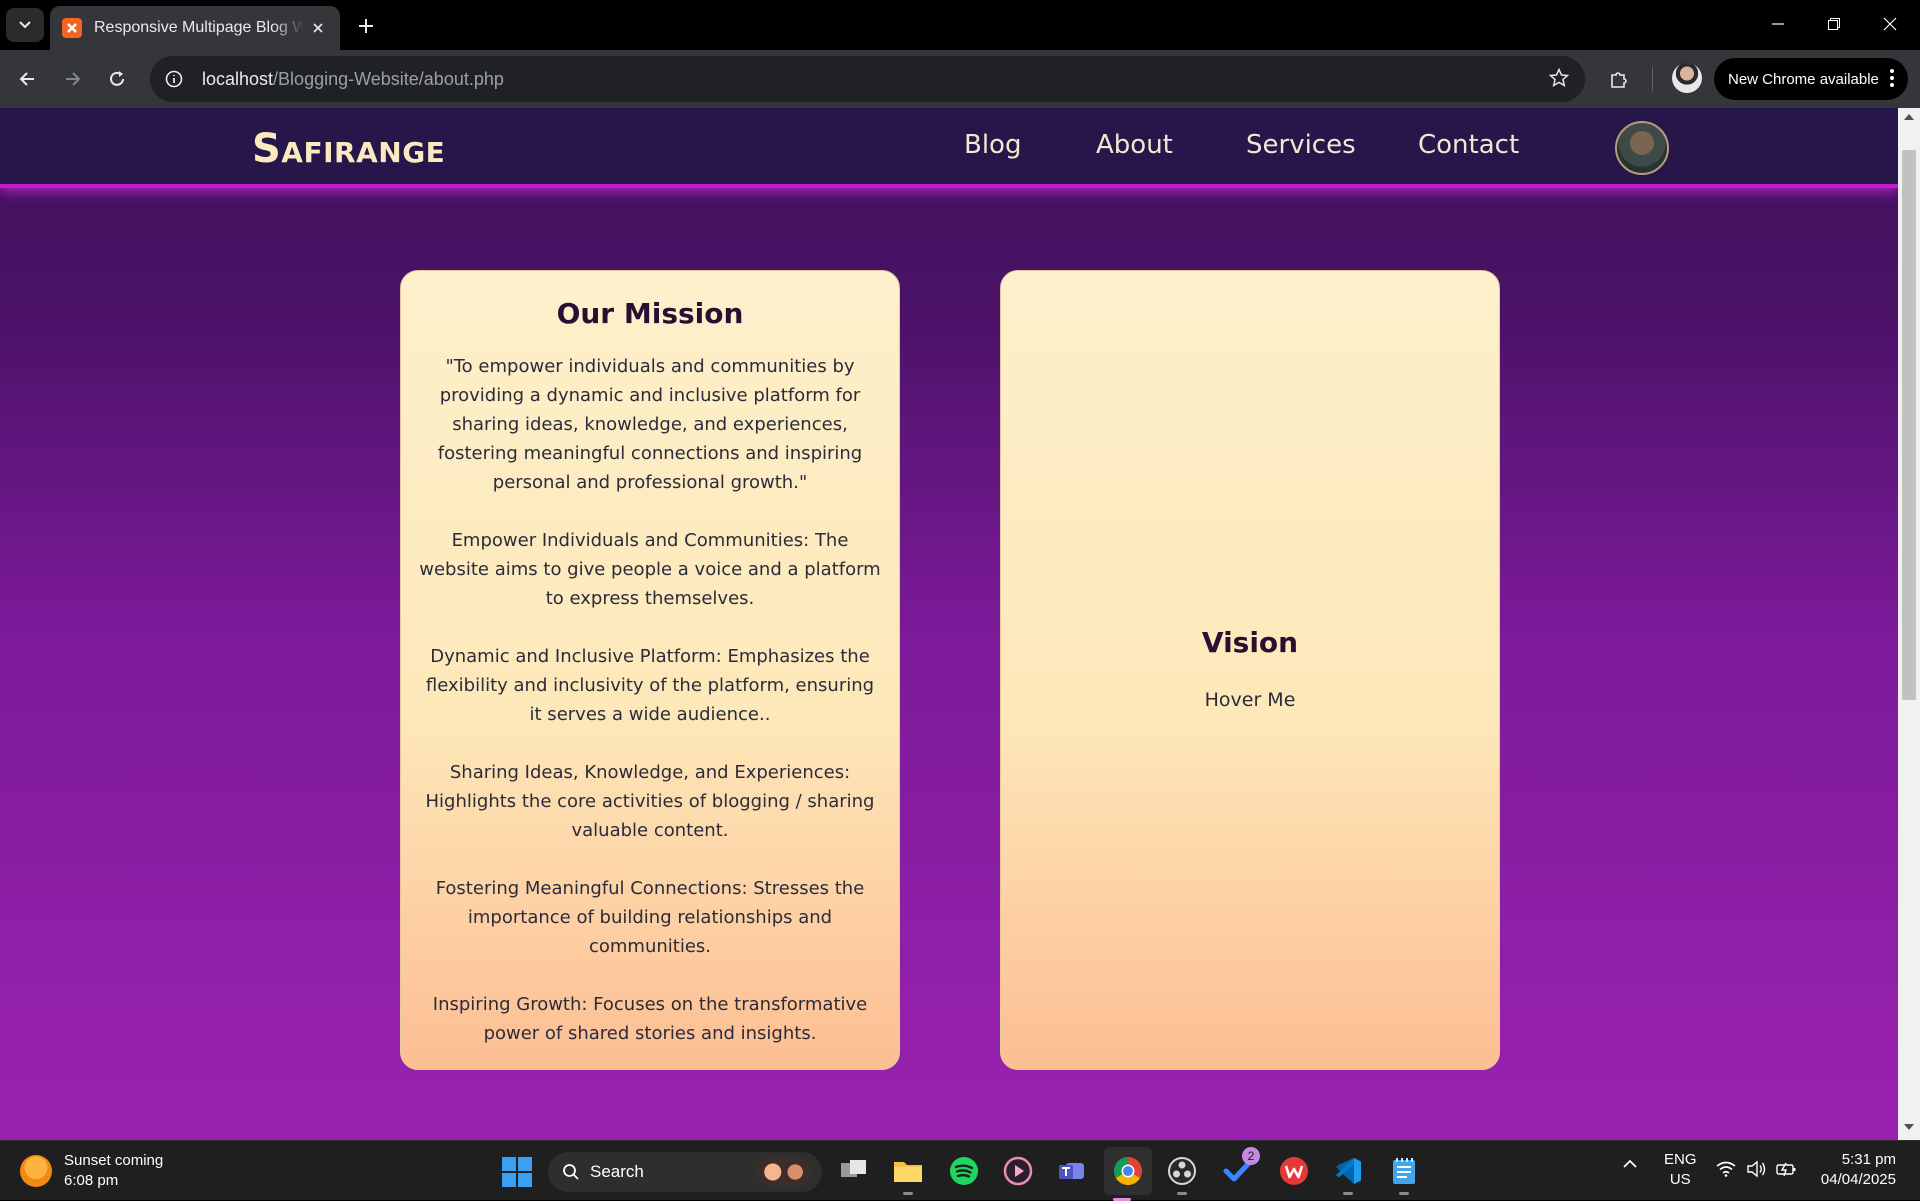  I want to click on toolbar-divider, so click(1652, 79).